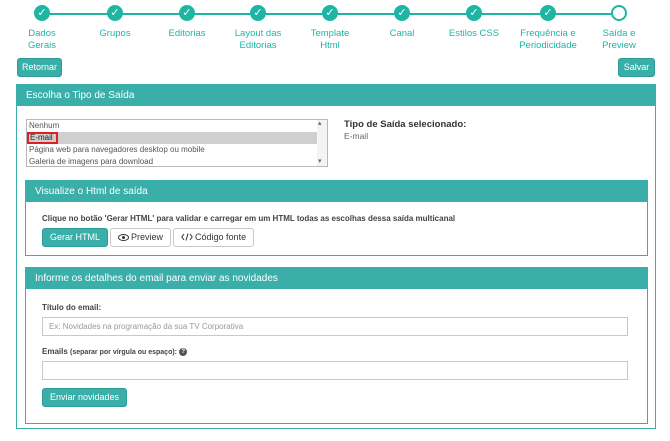 Image resolution: width=670 pixels, height=441 pixels. Describe the element at coordinates (75, 237) in the screenshot. I see `gerar-html-button: Gerar HTML` at that location.